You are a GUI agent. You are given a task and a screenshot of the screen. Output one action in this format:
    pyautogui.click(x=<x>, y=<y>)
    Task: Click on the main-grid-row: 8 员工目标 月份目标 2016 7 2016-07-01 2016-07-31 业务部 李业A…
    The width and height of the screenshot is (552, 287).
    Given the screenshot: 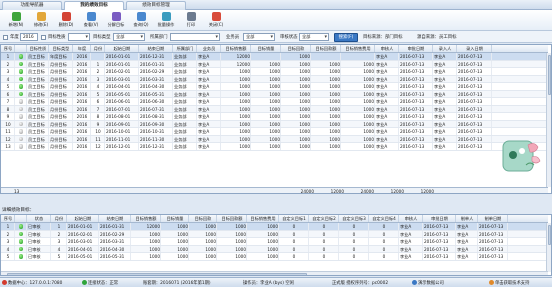 What is the action you would take?
    pyautogui.click(x=274, y=109)
    